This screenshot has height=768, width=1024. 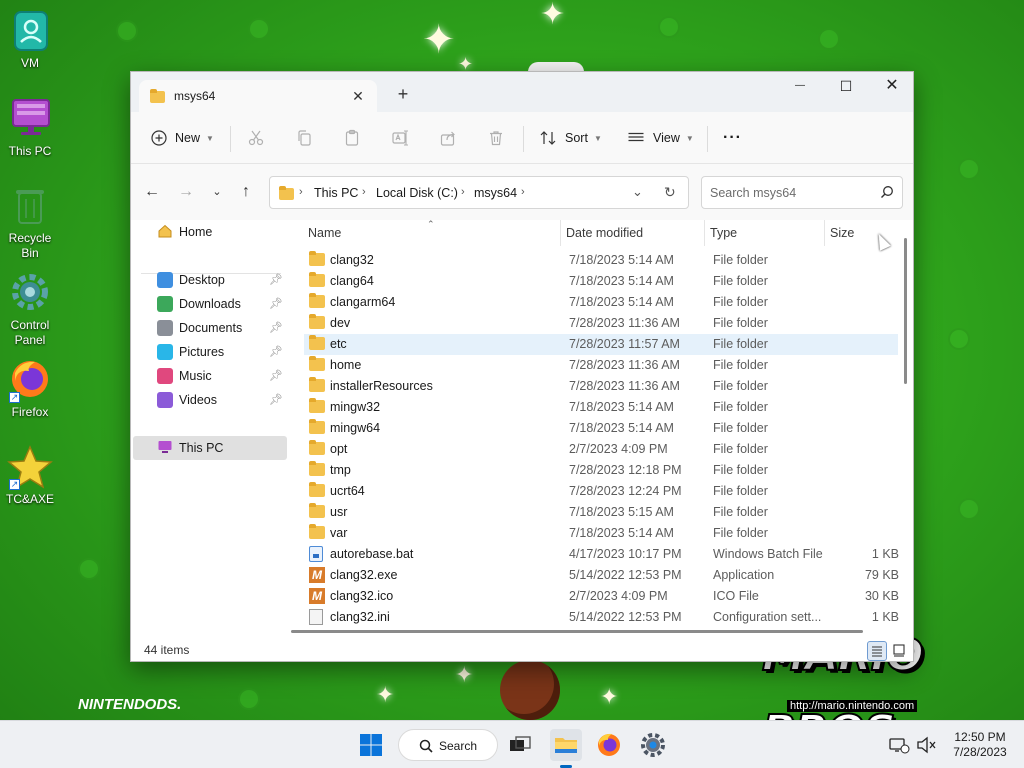 What do you see at coordinates (358, 96) in the screenshot?
I see `tab-close-button: ✕` at bounding box center [358, 96].